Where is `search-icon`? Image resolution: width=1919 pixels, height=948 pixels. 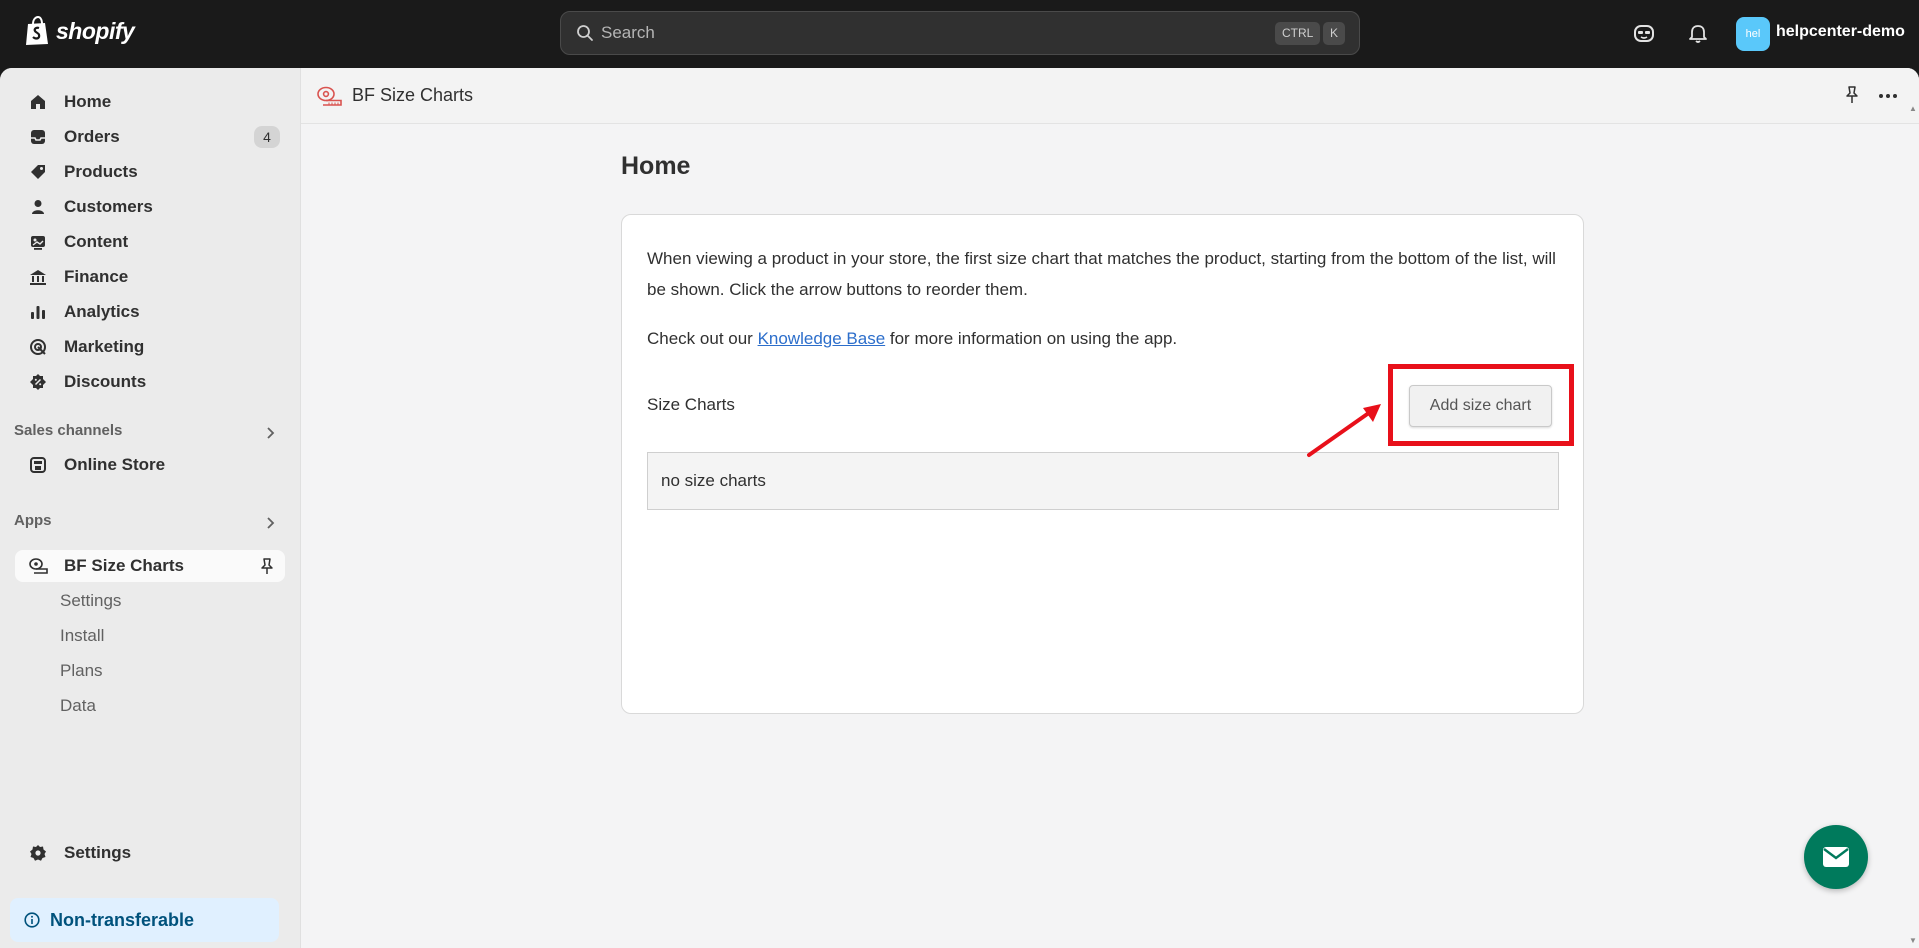
search-icon is located at coordinates (585, 33).